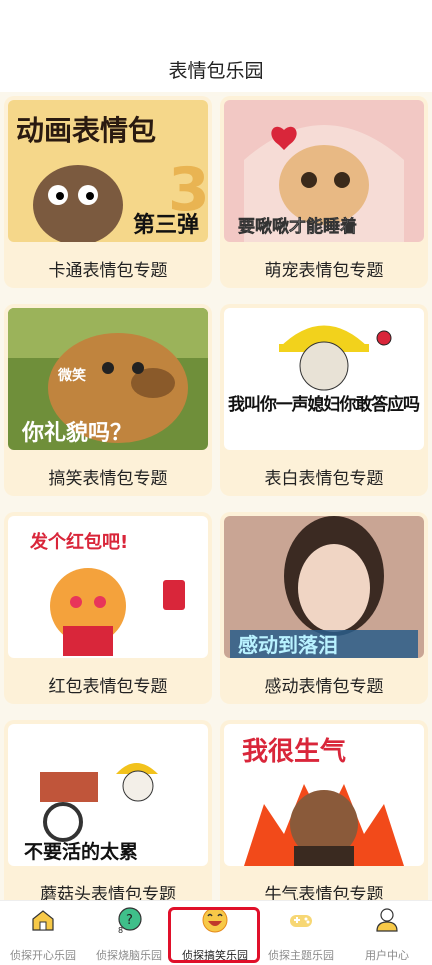 The width and height of the screenshot is (432, 965). What do you see at coordinates (301, 955) in the screenshot?
I see `tab-label: 侦探主题乐园` at bounding box center [301, 955].